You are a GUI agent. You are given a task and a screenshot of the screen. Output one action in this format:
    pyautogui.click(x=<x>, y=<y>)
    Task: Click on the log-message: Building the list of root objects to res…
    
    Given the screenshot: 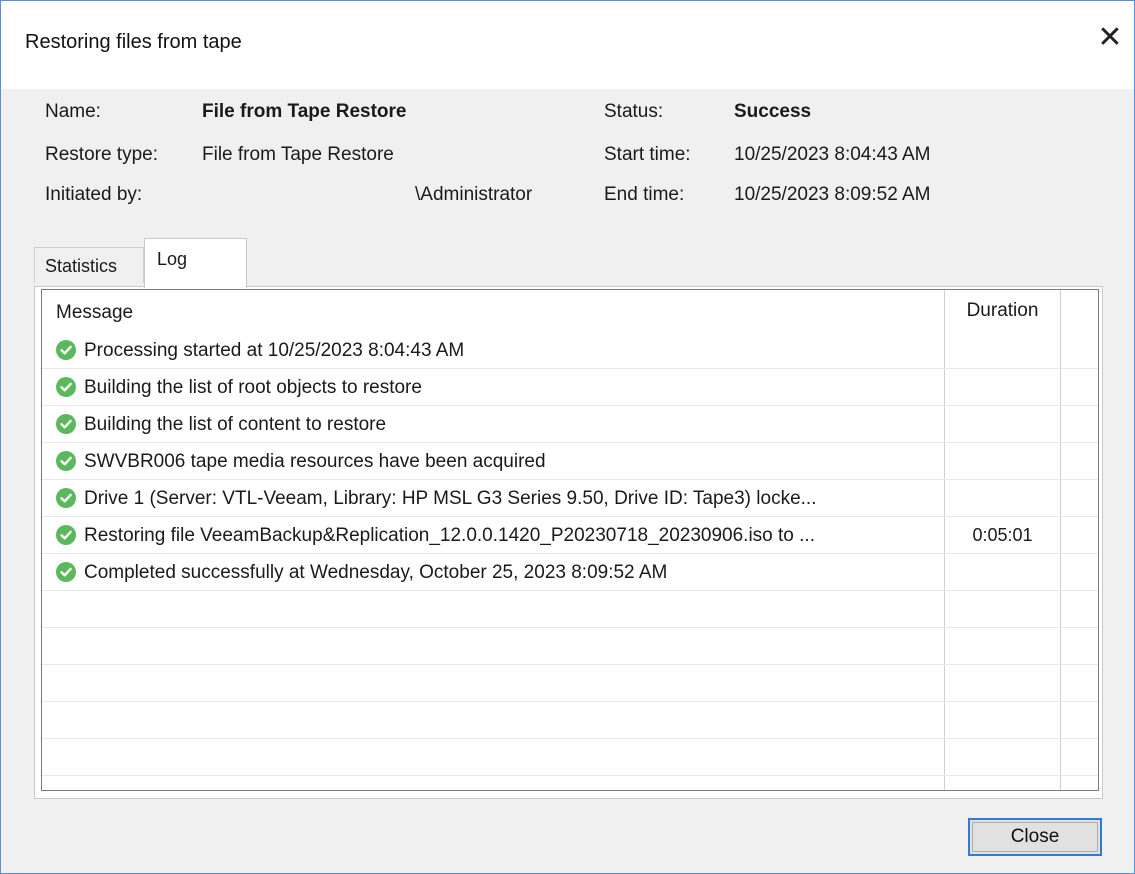 What is the action you would take?
    pyautogui.click(x=253, y=387)
    